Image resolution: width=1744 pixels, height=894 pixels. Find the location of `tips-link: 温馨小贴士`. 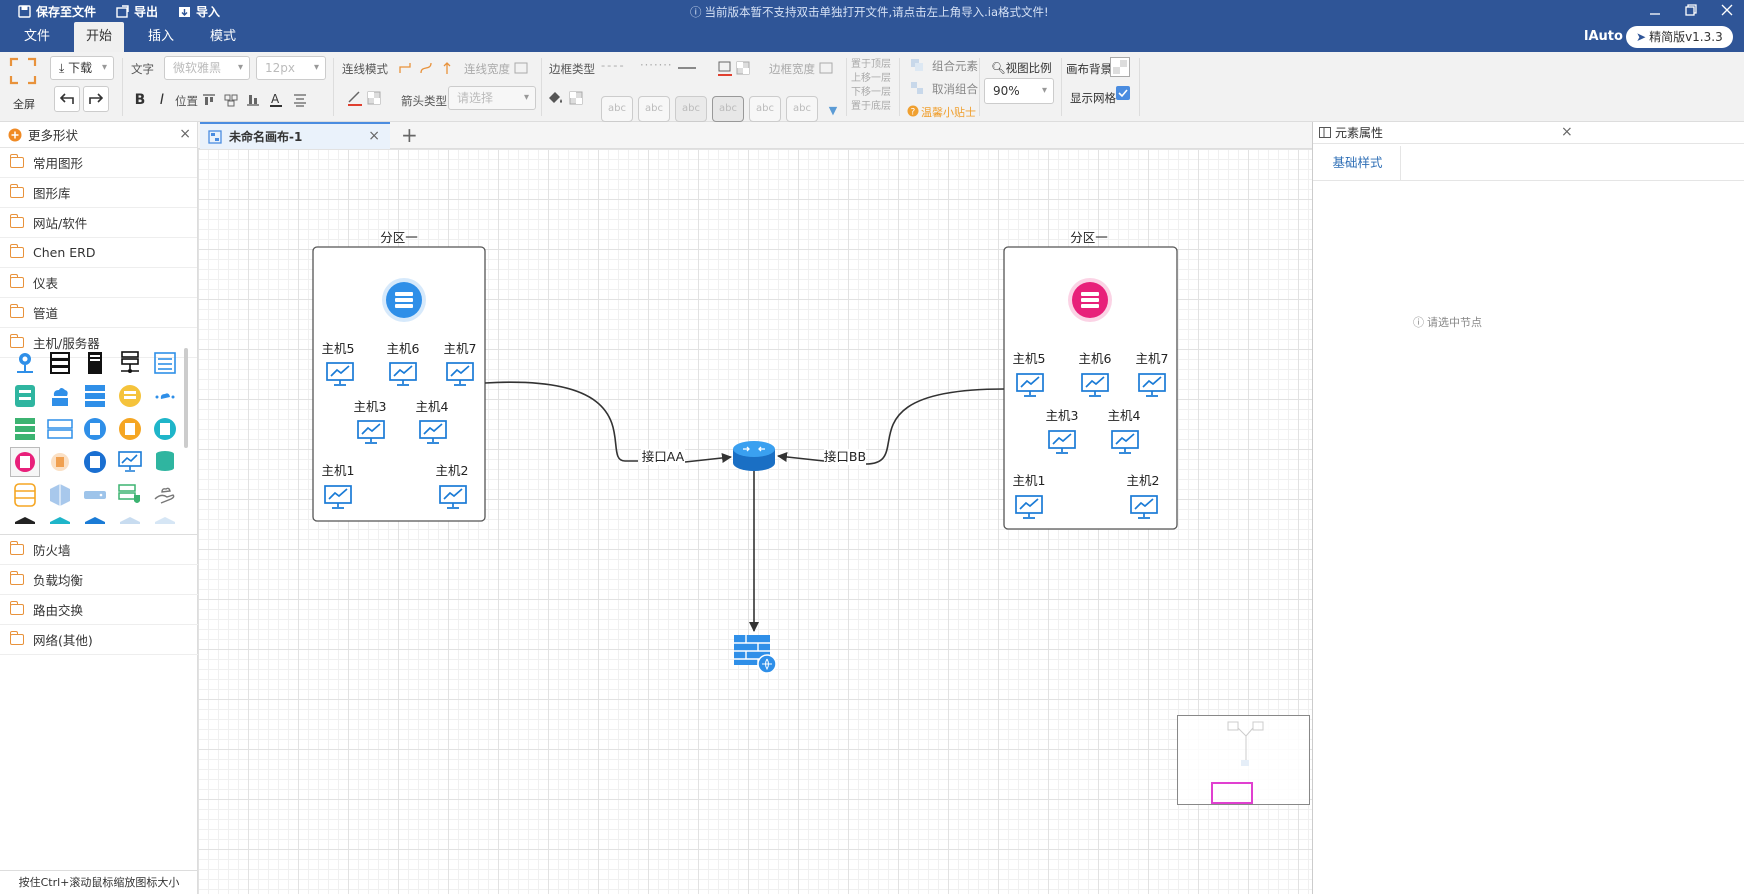

tips-link: 温馨小贴士 is located at coordinates (948, 112).